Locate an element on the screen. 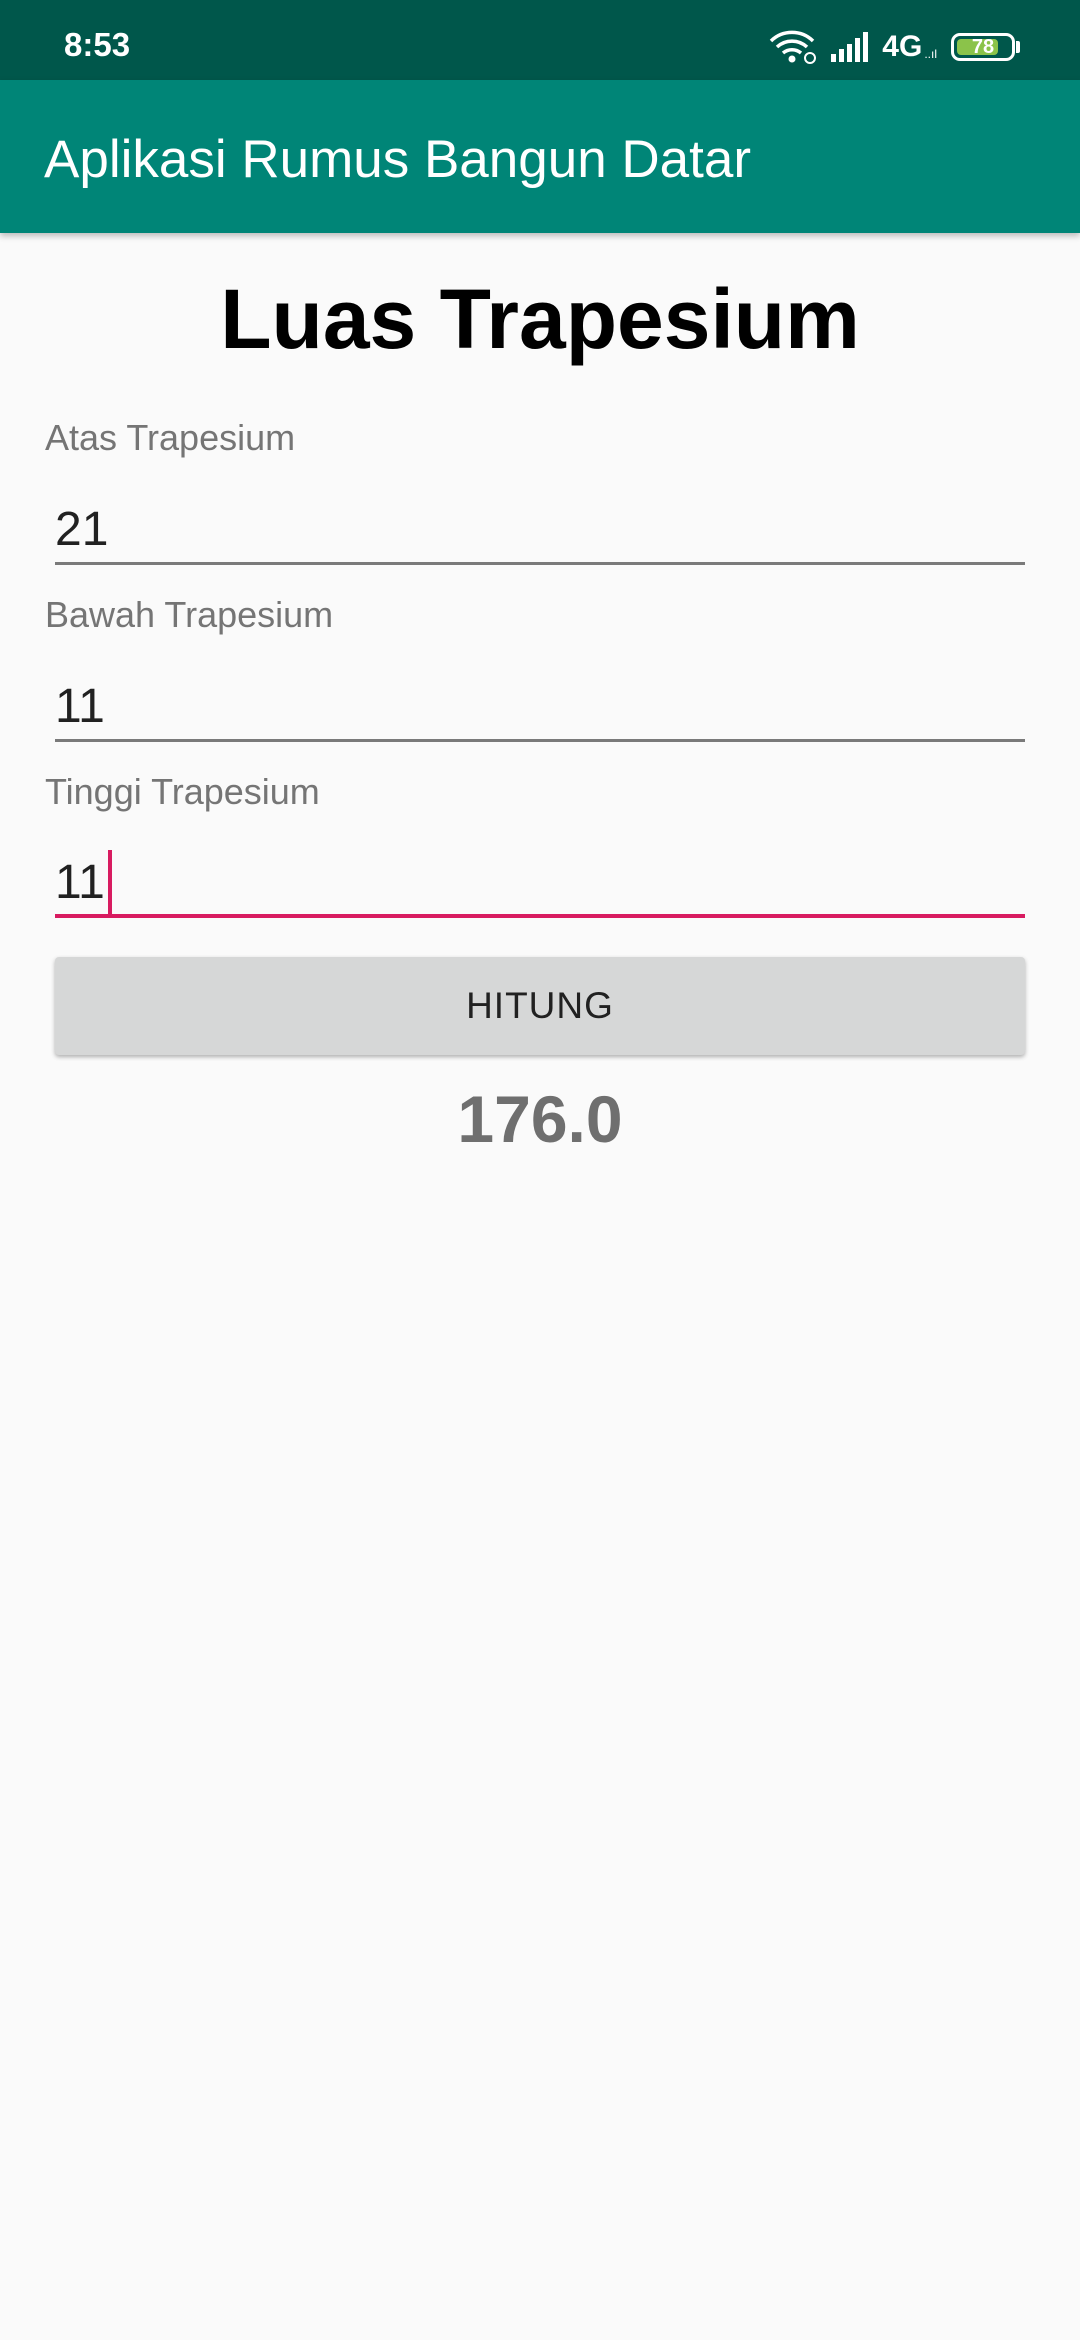  status-bar: 8:53 4G ..ıl 78 is located at coordinates (540, 40).